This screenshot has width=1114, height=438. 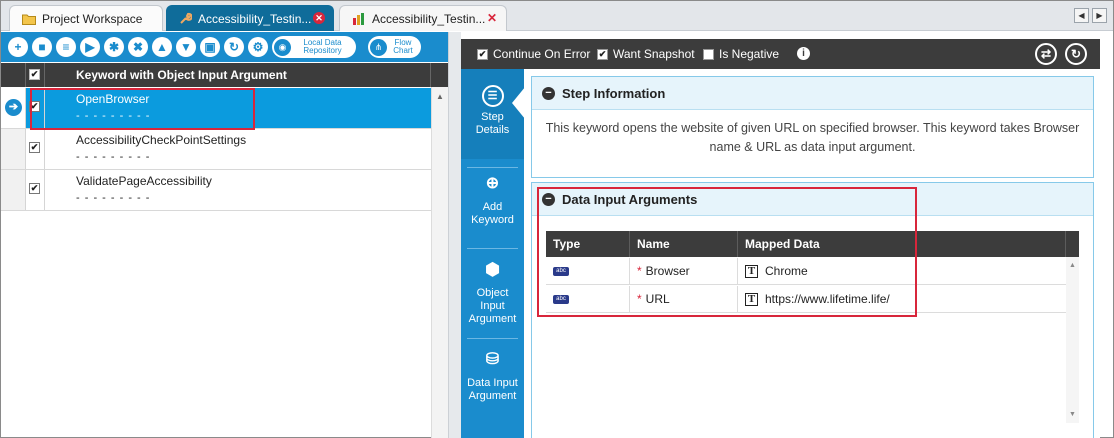 I want to click on is-negative-label: Is Negative, so click(x=749, y=54).